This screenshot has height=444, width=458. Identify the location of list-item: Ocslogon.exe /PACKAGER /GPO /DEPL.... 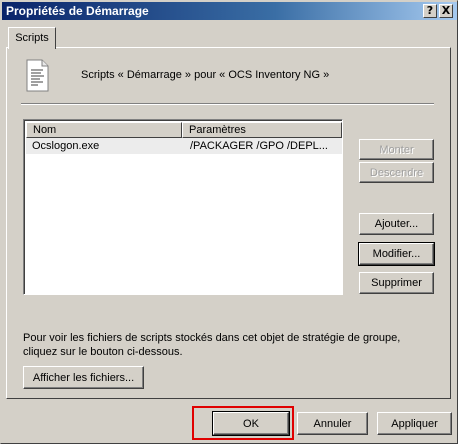
(184, 146).